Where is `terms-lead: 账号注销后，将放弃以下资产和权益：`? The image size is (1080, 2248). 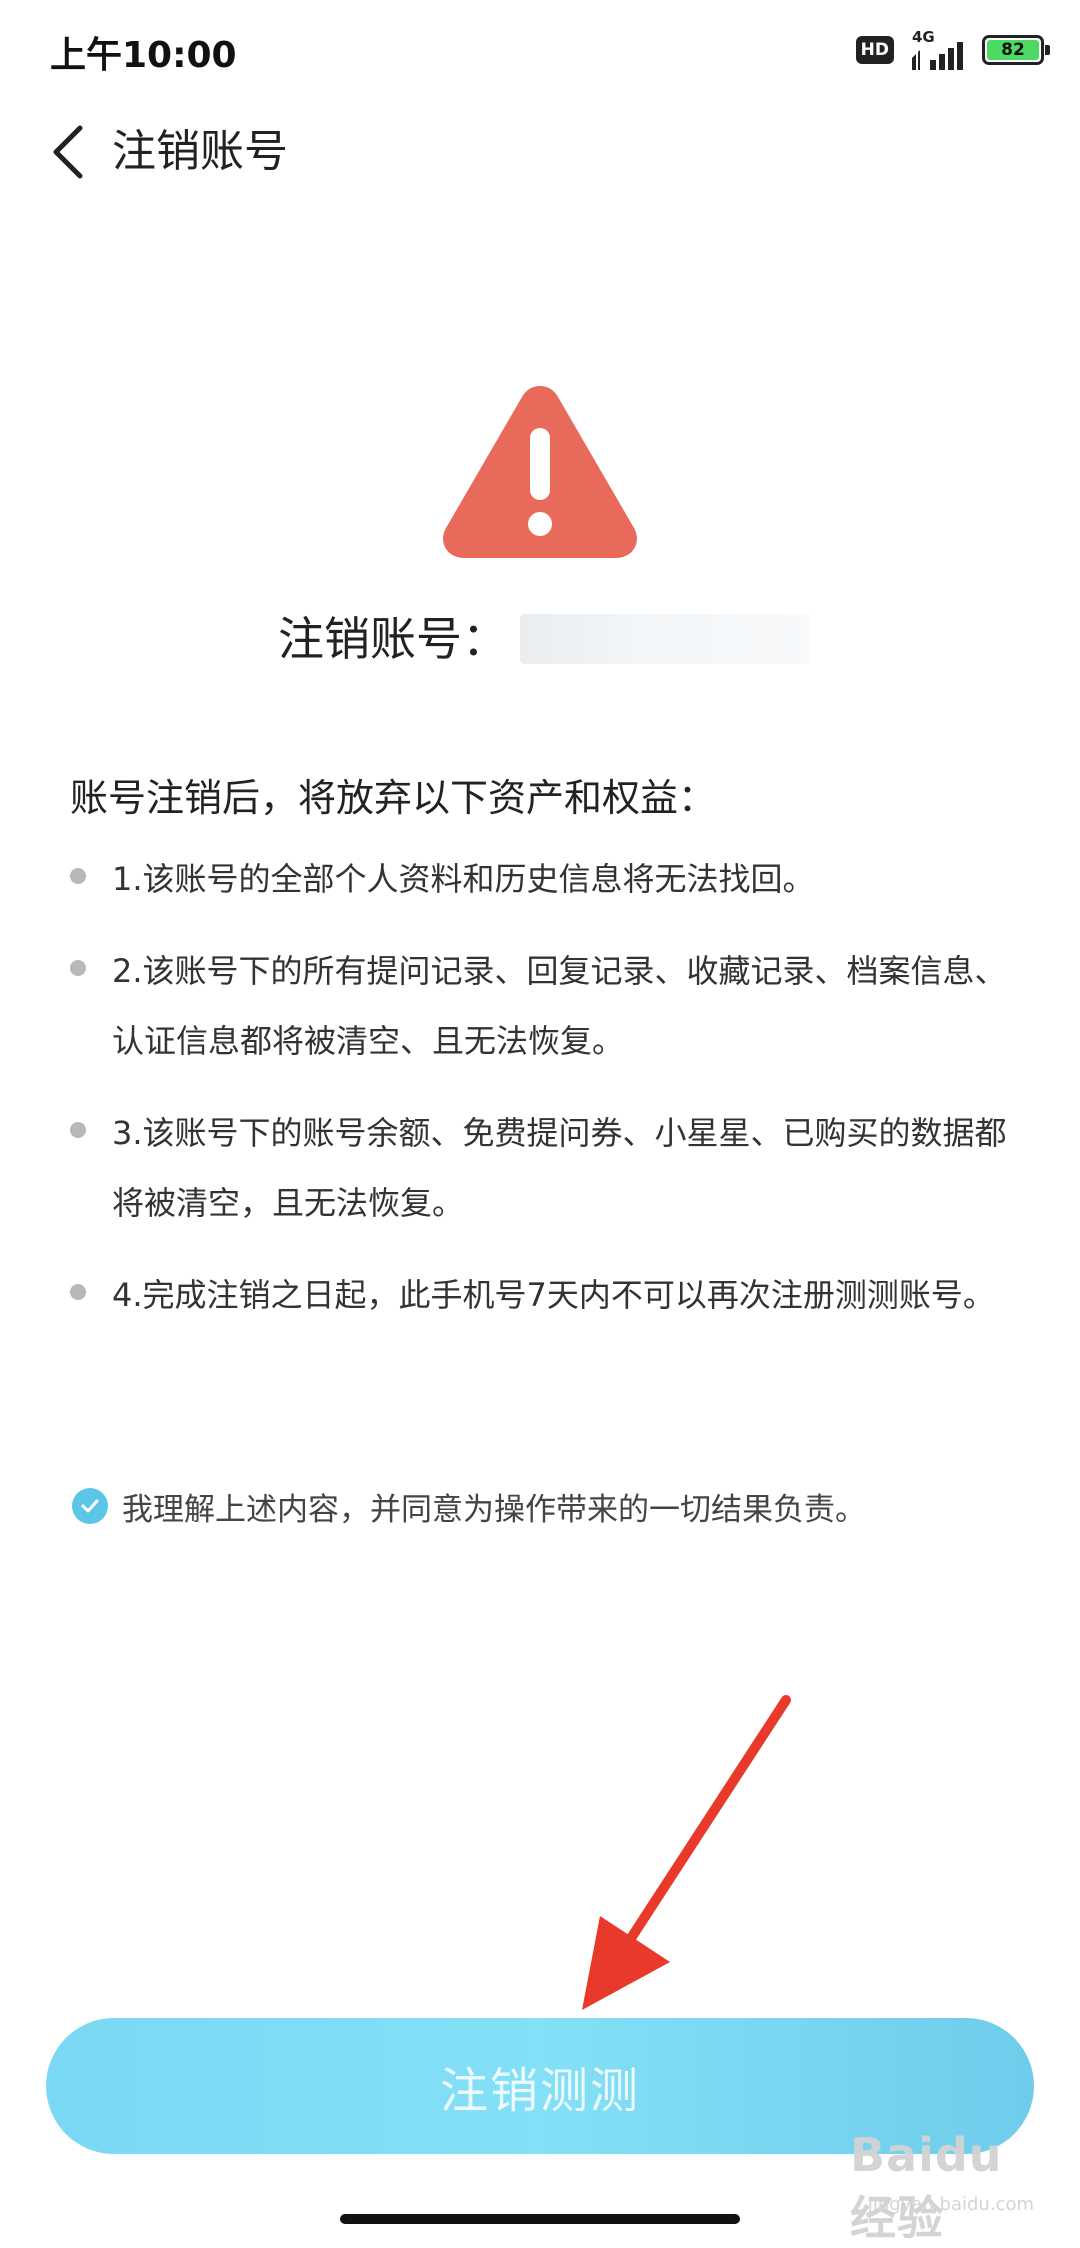
terms-lead: 账号注销后，将放弃以下资产和权益： is located at coordinates (393, 798).